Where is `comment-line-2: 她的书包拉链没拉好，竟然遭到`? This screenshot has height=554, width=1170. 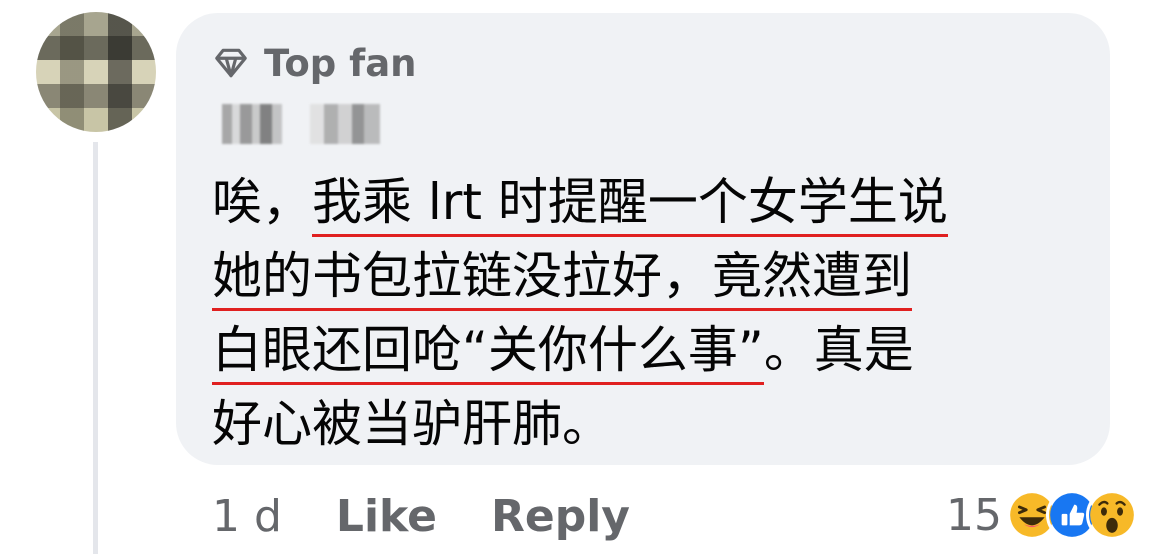
comment-line-2: 她的书包拉链没拉好，竟然遭到 is located at coordinates (652, 276).